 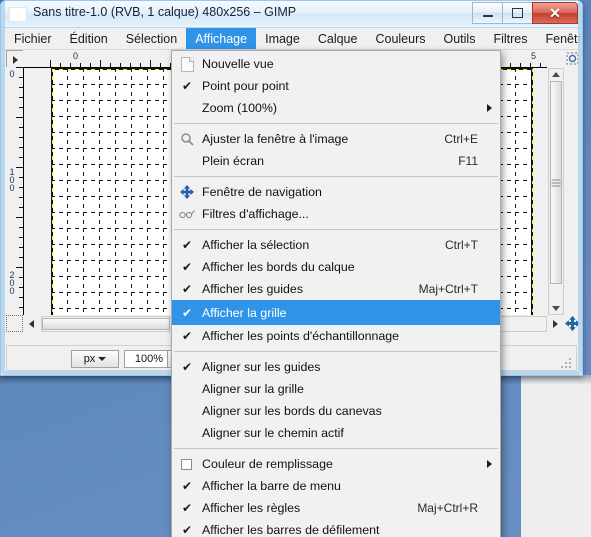 I want to click on navigation-preview-button, so click(x=572, y=323).